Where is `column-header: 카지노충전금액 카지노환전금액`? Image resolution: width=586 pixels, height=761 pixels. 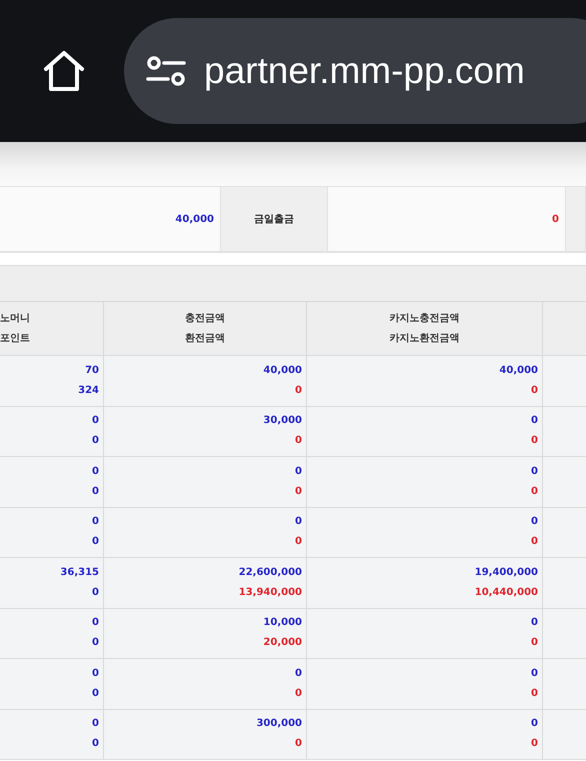
column-header: 카지노충전금액 카지노환전금액 is located at coordinates (425, 328).